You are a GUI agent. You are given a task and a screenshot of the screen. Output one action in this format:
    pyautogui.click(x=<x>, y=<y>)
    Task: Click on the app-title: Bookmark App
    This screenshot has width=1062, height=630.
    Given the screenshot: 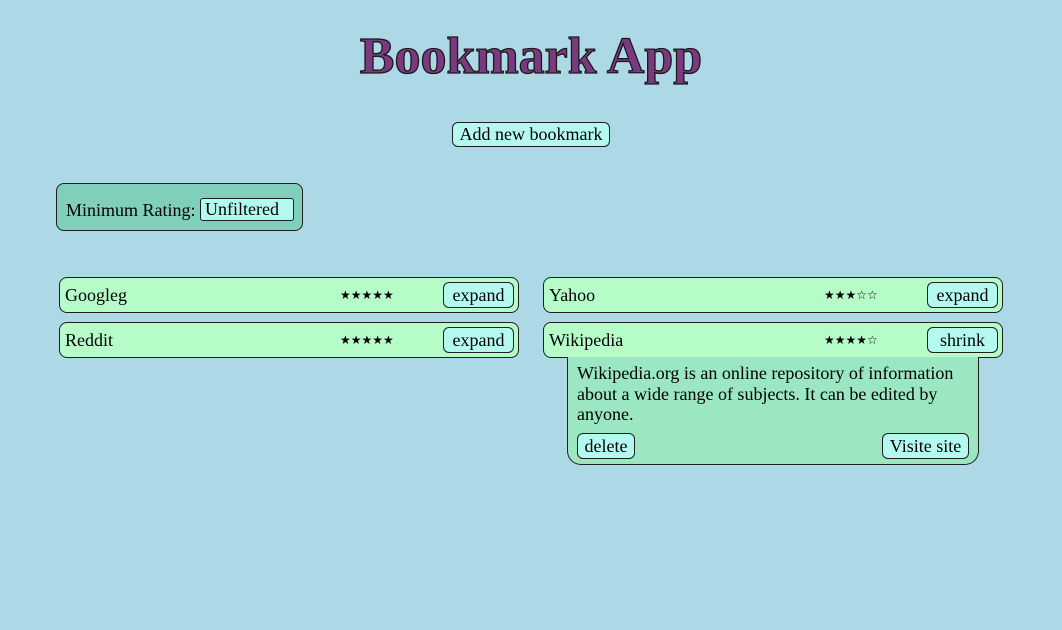 What is the action you would take?
    pyautogui.click(x=531, y=56)
    